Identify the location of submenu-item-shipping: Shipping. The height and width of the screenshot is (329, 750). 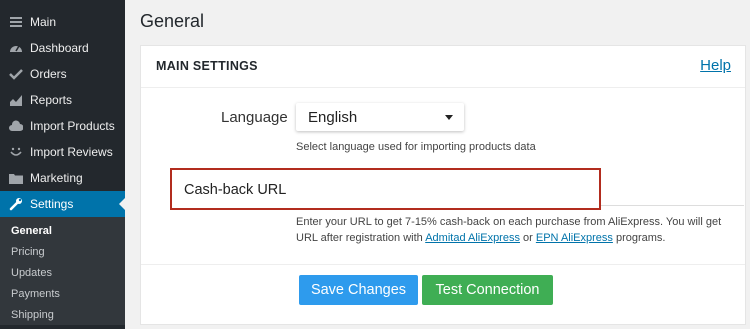
(62, 314).